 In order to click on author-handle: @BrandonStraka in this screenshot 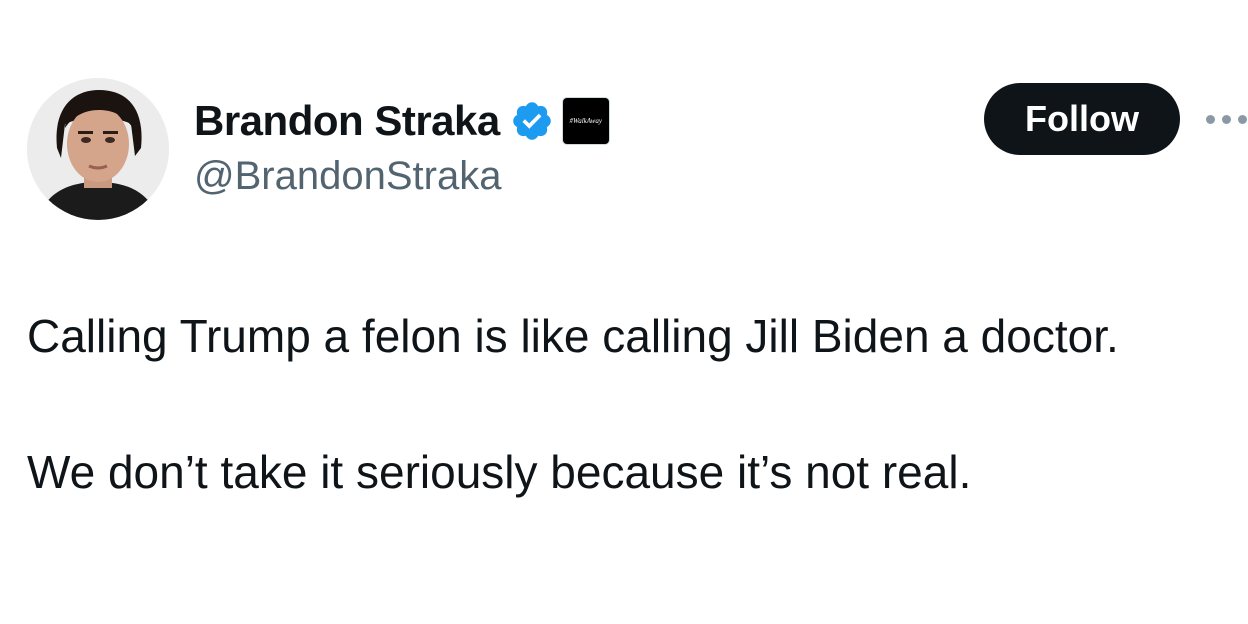, I will do `click(347, 176)`.